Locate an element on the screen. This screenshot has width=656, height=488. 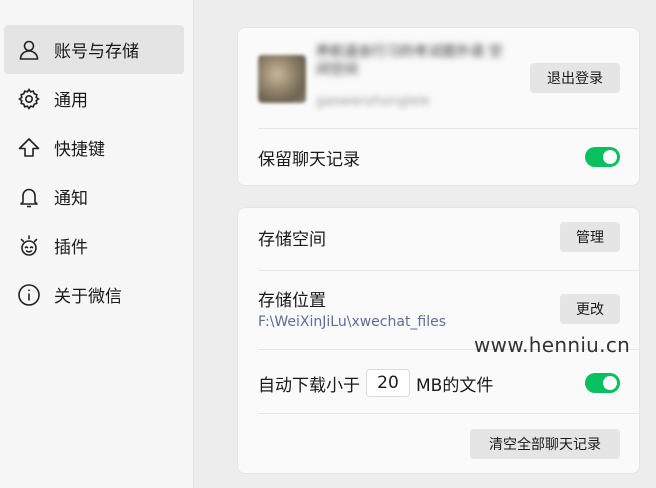
sidebar-item-label: 通用 is located at coordinates (71, 101).